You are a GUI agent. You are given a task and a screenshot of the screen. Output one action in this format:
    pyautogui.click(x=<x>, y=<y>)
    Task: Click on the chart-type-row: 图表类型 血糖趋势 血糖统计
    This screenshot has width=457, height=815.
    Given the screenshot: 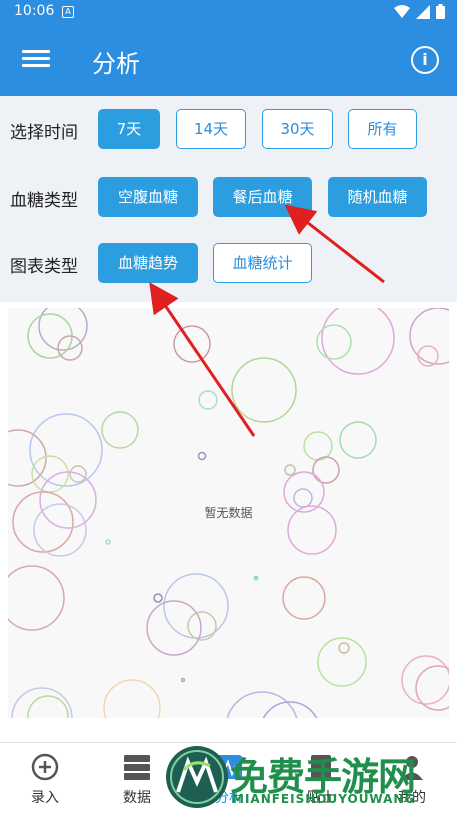 What is the action you would take?
    pyautogui.click(x=228, y=264)
    